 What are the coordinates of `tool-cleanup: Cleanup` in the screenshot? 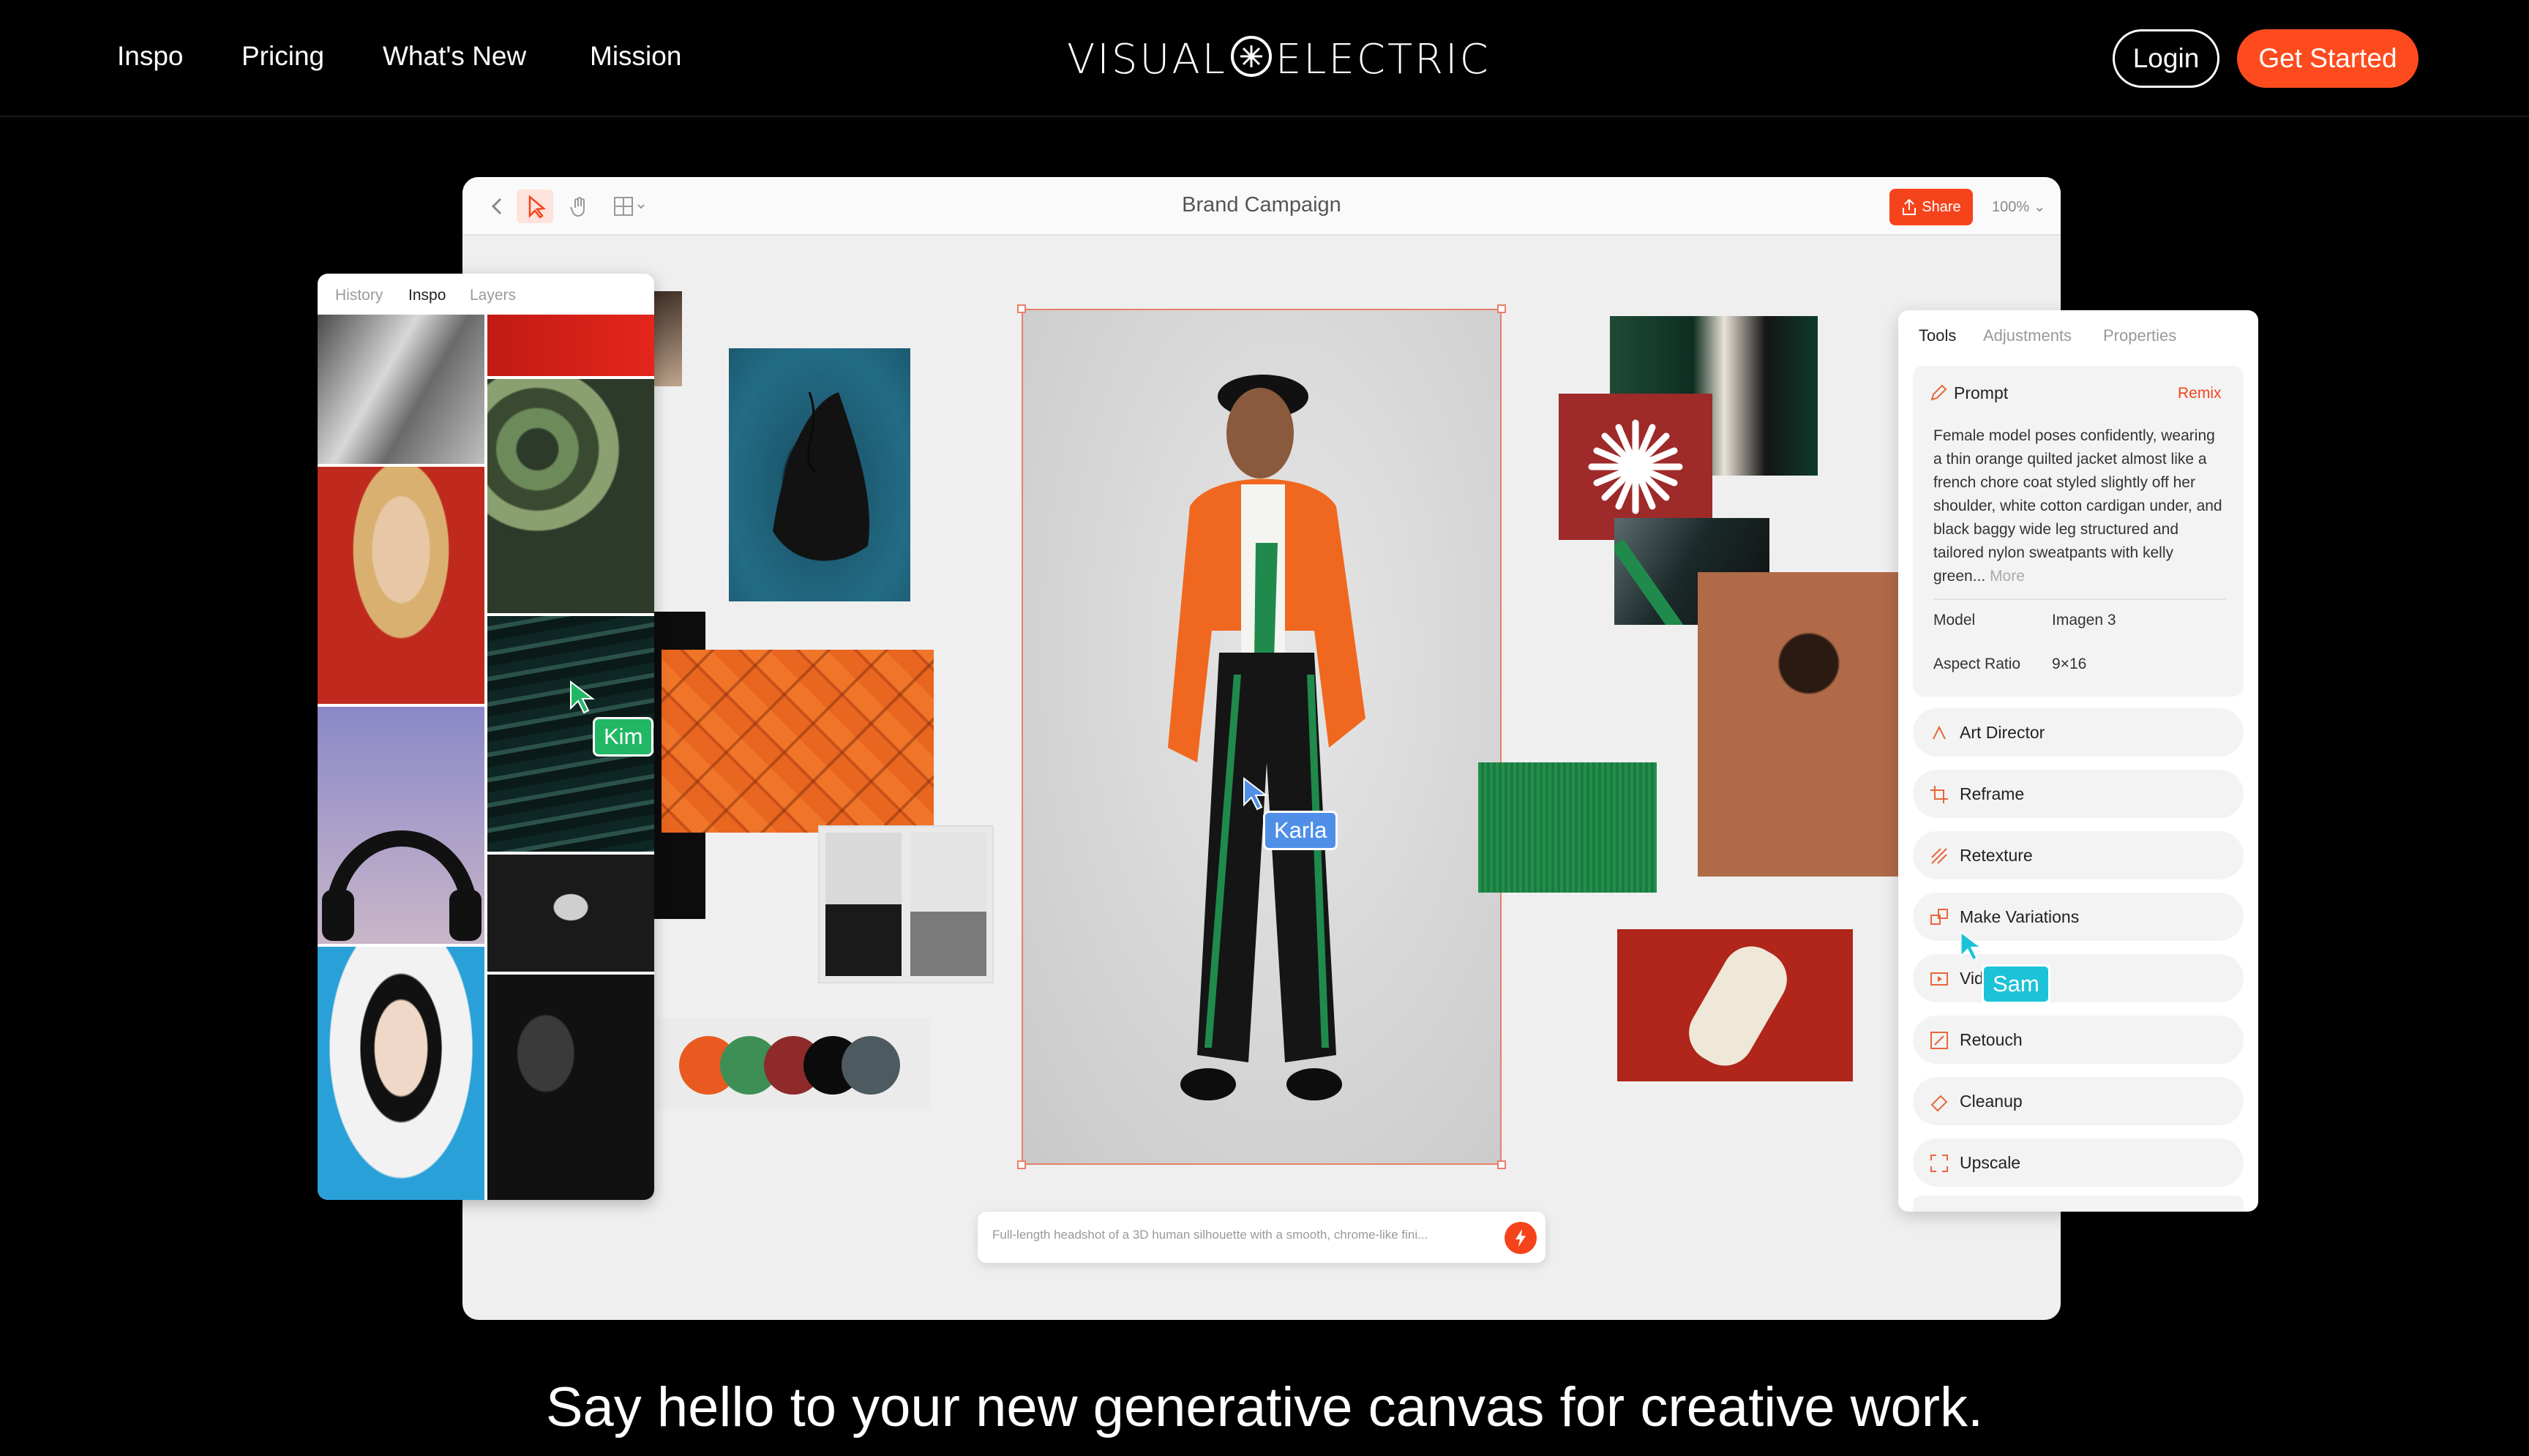 It's located at (2079, 1101).